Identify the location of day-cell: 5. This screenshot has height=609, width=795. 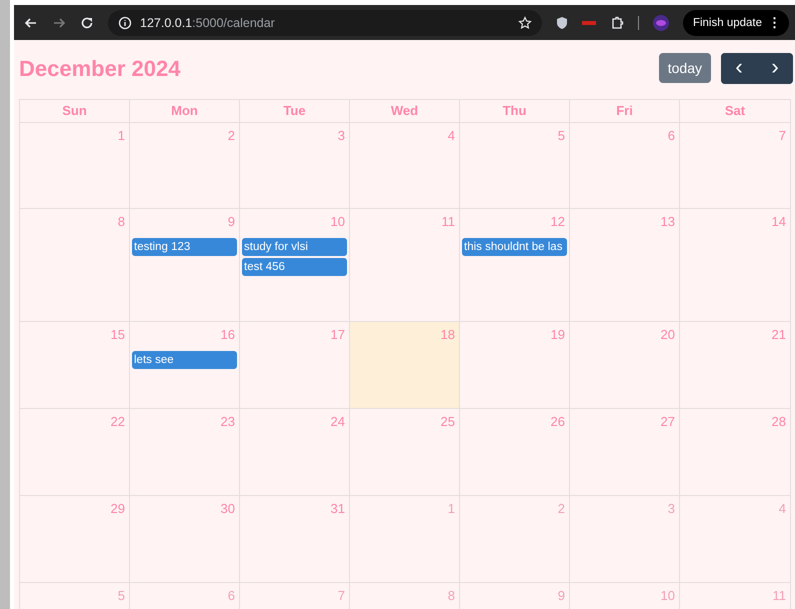
(515, 166).